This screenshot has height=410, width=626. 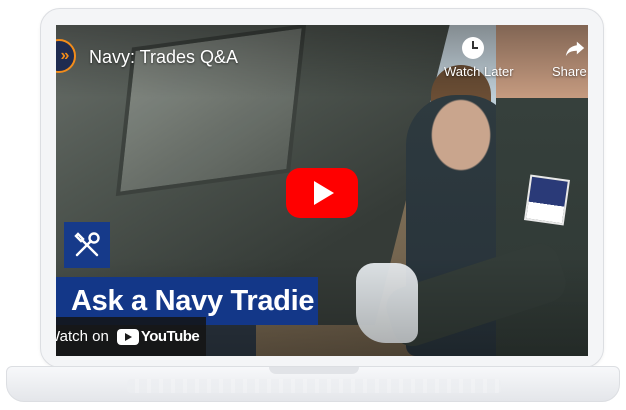 I want to click on laptop-base, so click(x=313, y=384).